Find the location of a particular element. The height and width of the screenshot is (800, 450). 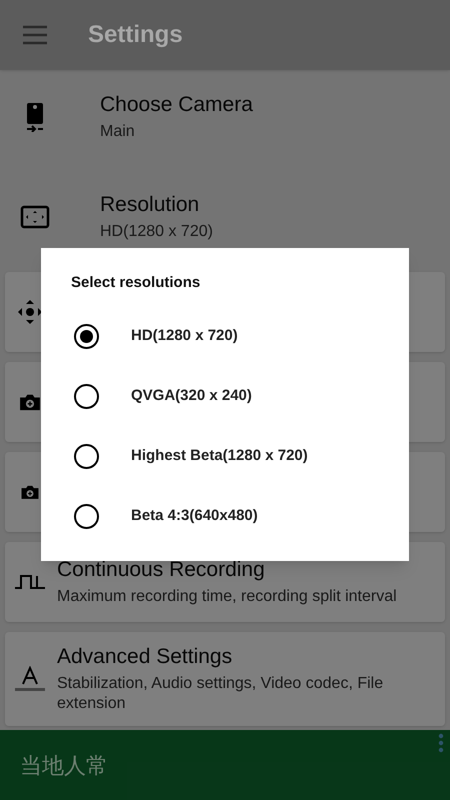

setting-card: Advanced Settings Stabilization, Audio settings, Video codec, File extension is located at coordinates (225, 679).